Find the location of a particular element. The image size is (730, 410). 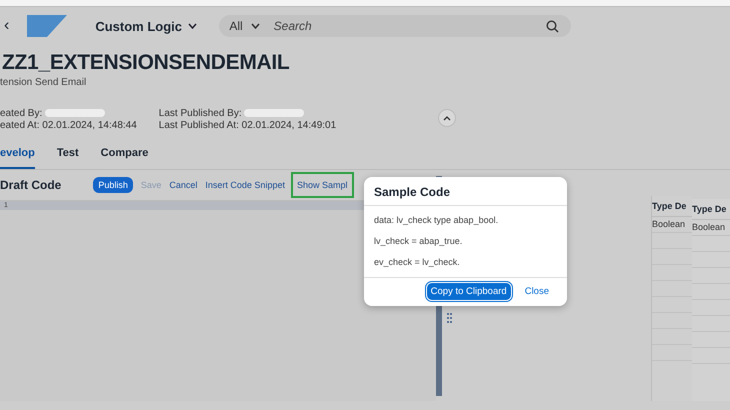

toolbar-link: Cancel is located at coordinates (183, 185).